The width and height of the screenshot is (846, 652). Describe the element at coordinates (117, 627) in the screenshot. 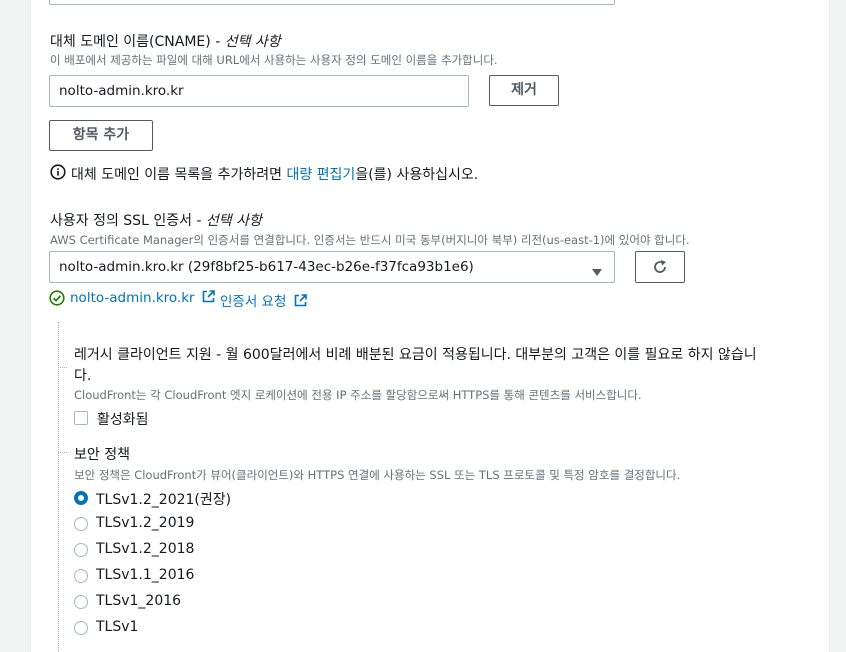

I see `radio-label: TLSv1` at that location.